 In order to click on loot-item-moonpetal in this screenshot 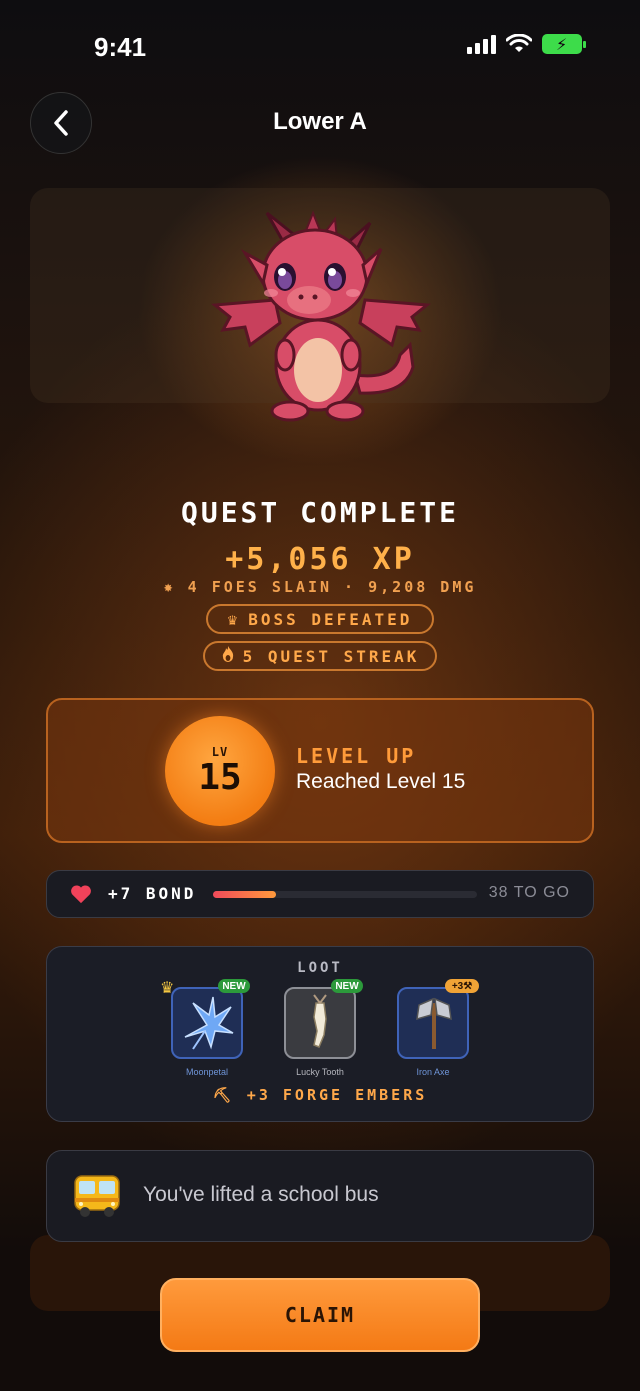, I will do `click(207, 1023)`.